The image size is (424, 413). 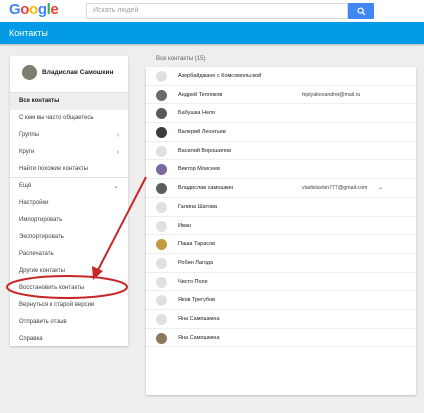 What do you see at coordinates (197, 113) in the screenshot?
I see `contact-name: Бабушка Неля` at bounding box center [197, 113].